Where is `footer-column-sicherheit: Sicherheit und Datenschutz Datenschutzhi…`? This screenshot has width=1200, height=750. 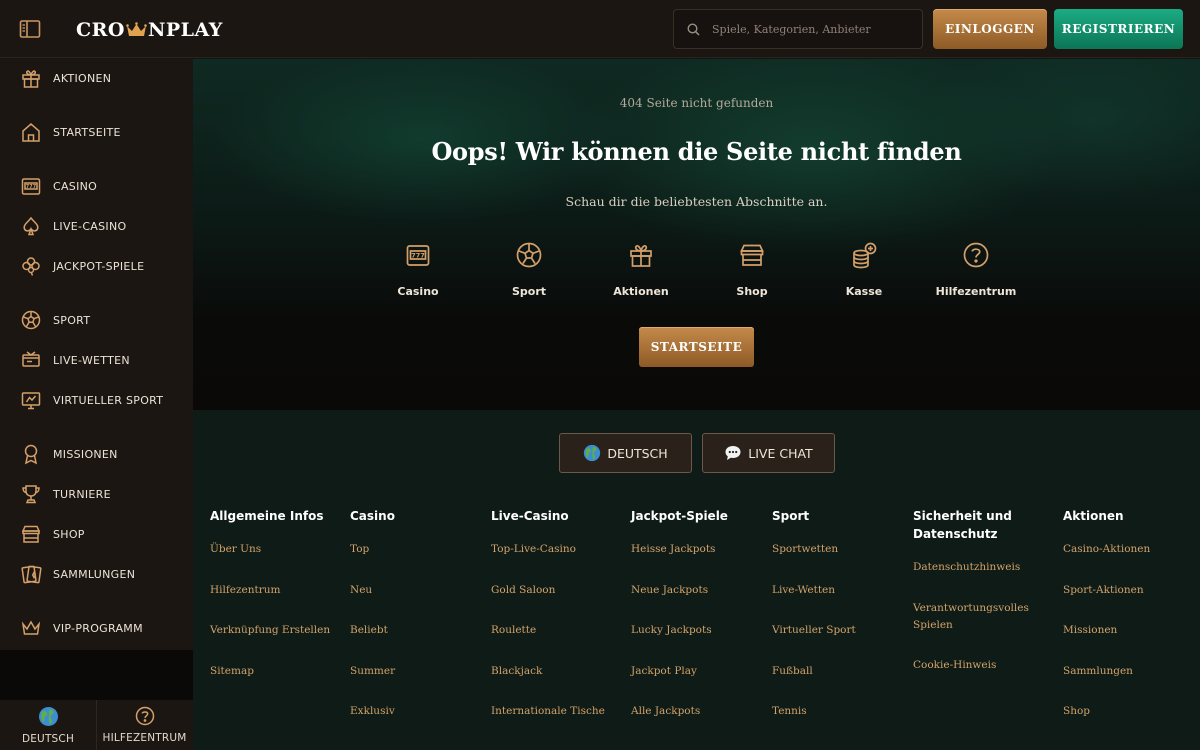
footer-column-sicherheit: Sicherheit und Datenschutz Datenschutzhi… is located at coordinates (978, 589).